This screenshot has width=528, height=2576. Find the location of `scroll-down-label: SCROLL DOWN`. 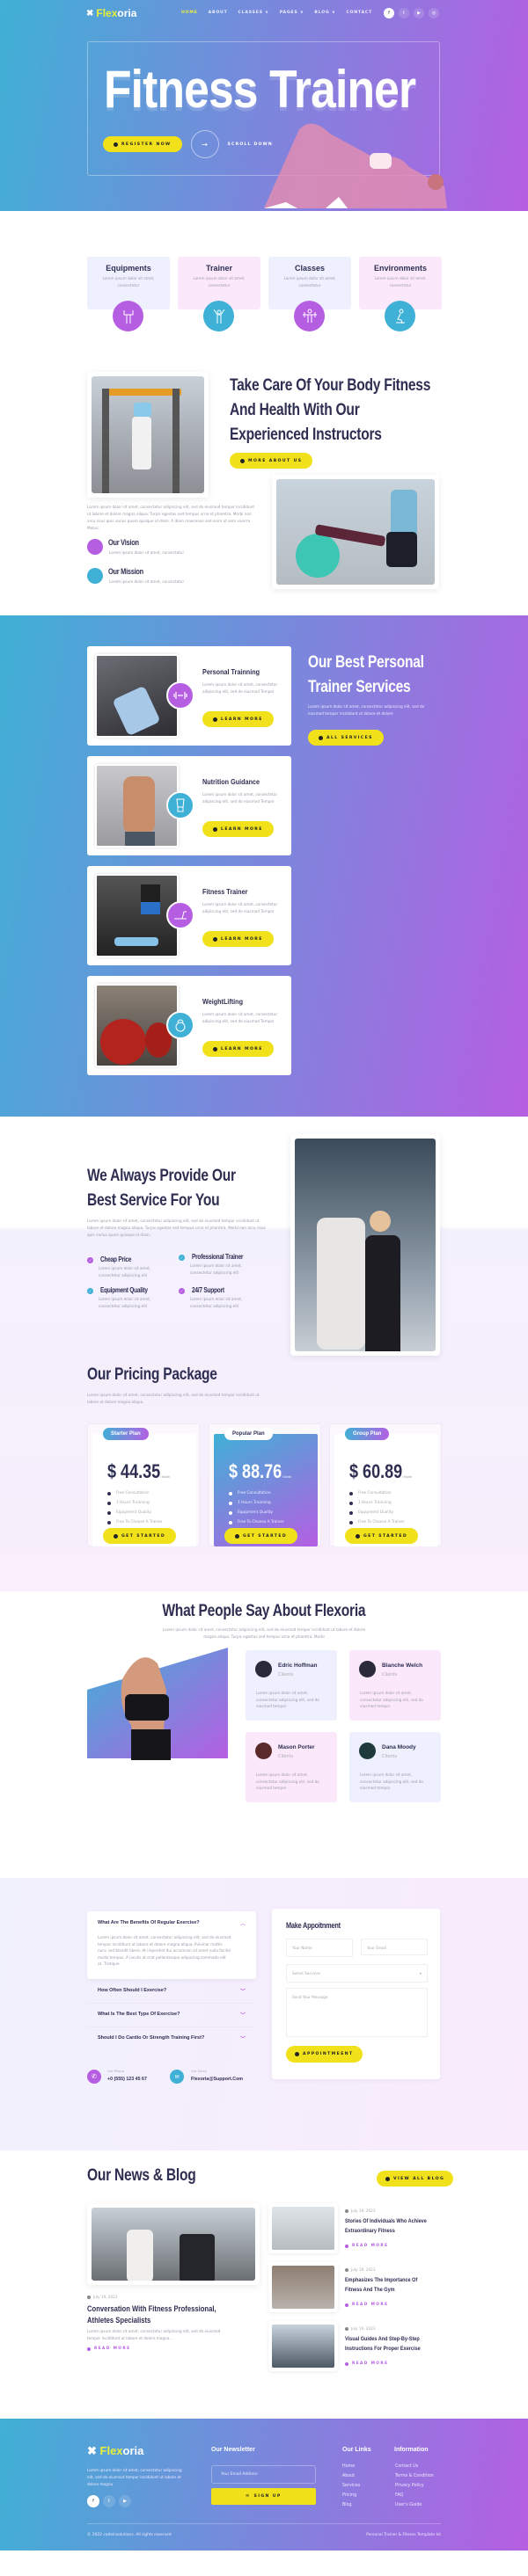

scroll-down-label: SCROLL DOWN is located at coordinates (250, 144).